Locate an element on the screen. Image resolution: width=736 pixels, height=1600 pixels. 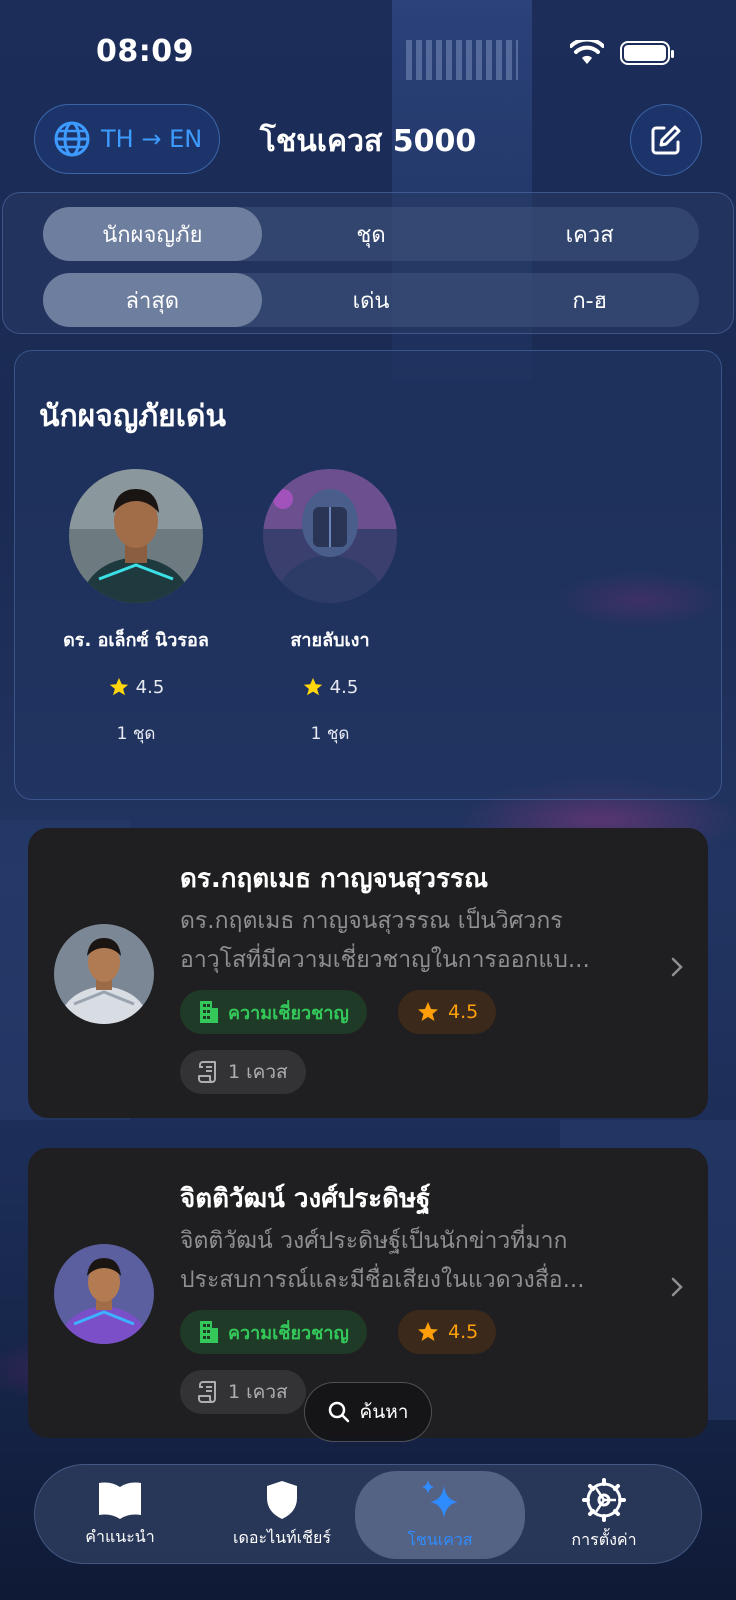
tab-label: เดอะไนท์เชียร์ is located at coordinates (282, 1537).